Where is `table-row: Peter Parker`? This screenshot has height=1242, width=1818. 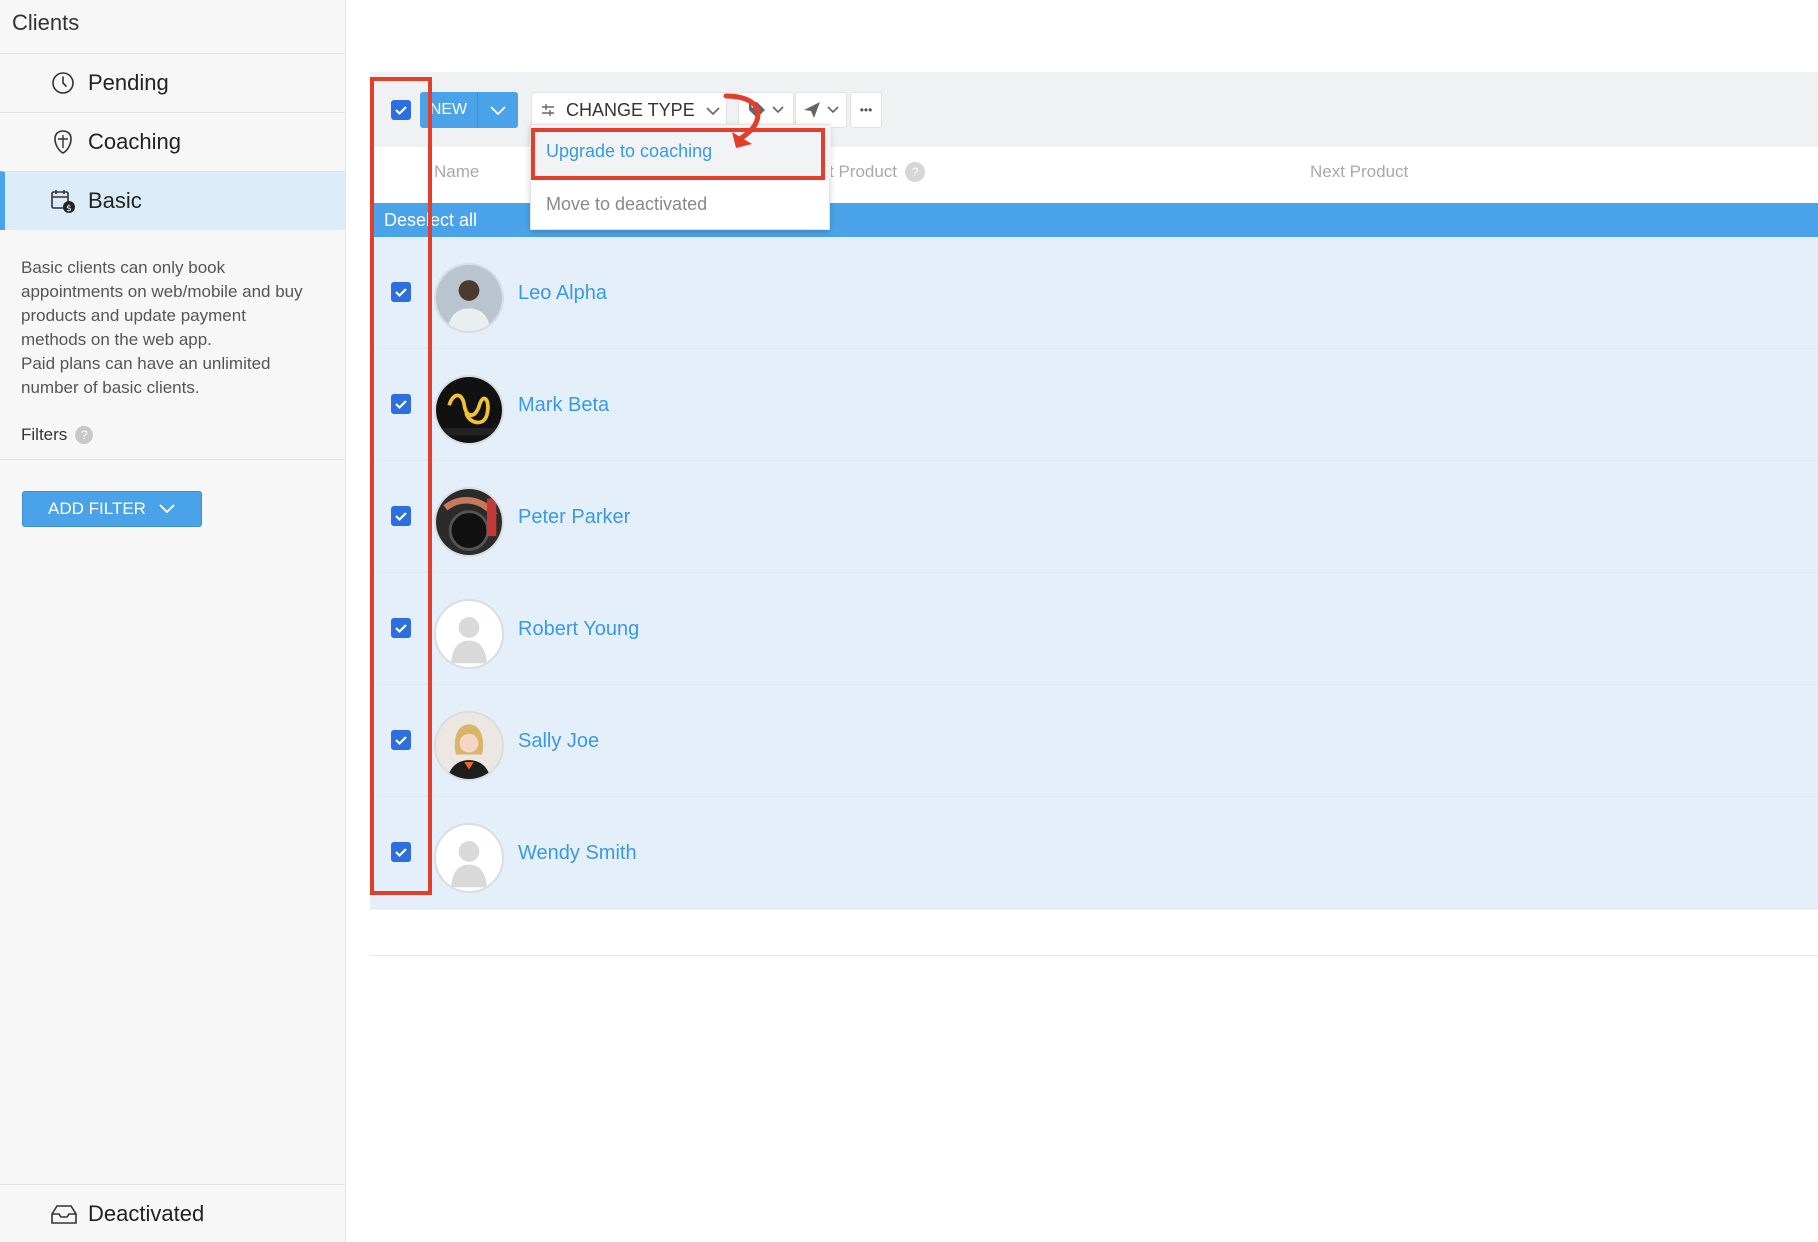
table-row: Peter Parker is located at coordinates (1094, 517).